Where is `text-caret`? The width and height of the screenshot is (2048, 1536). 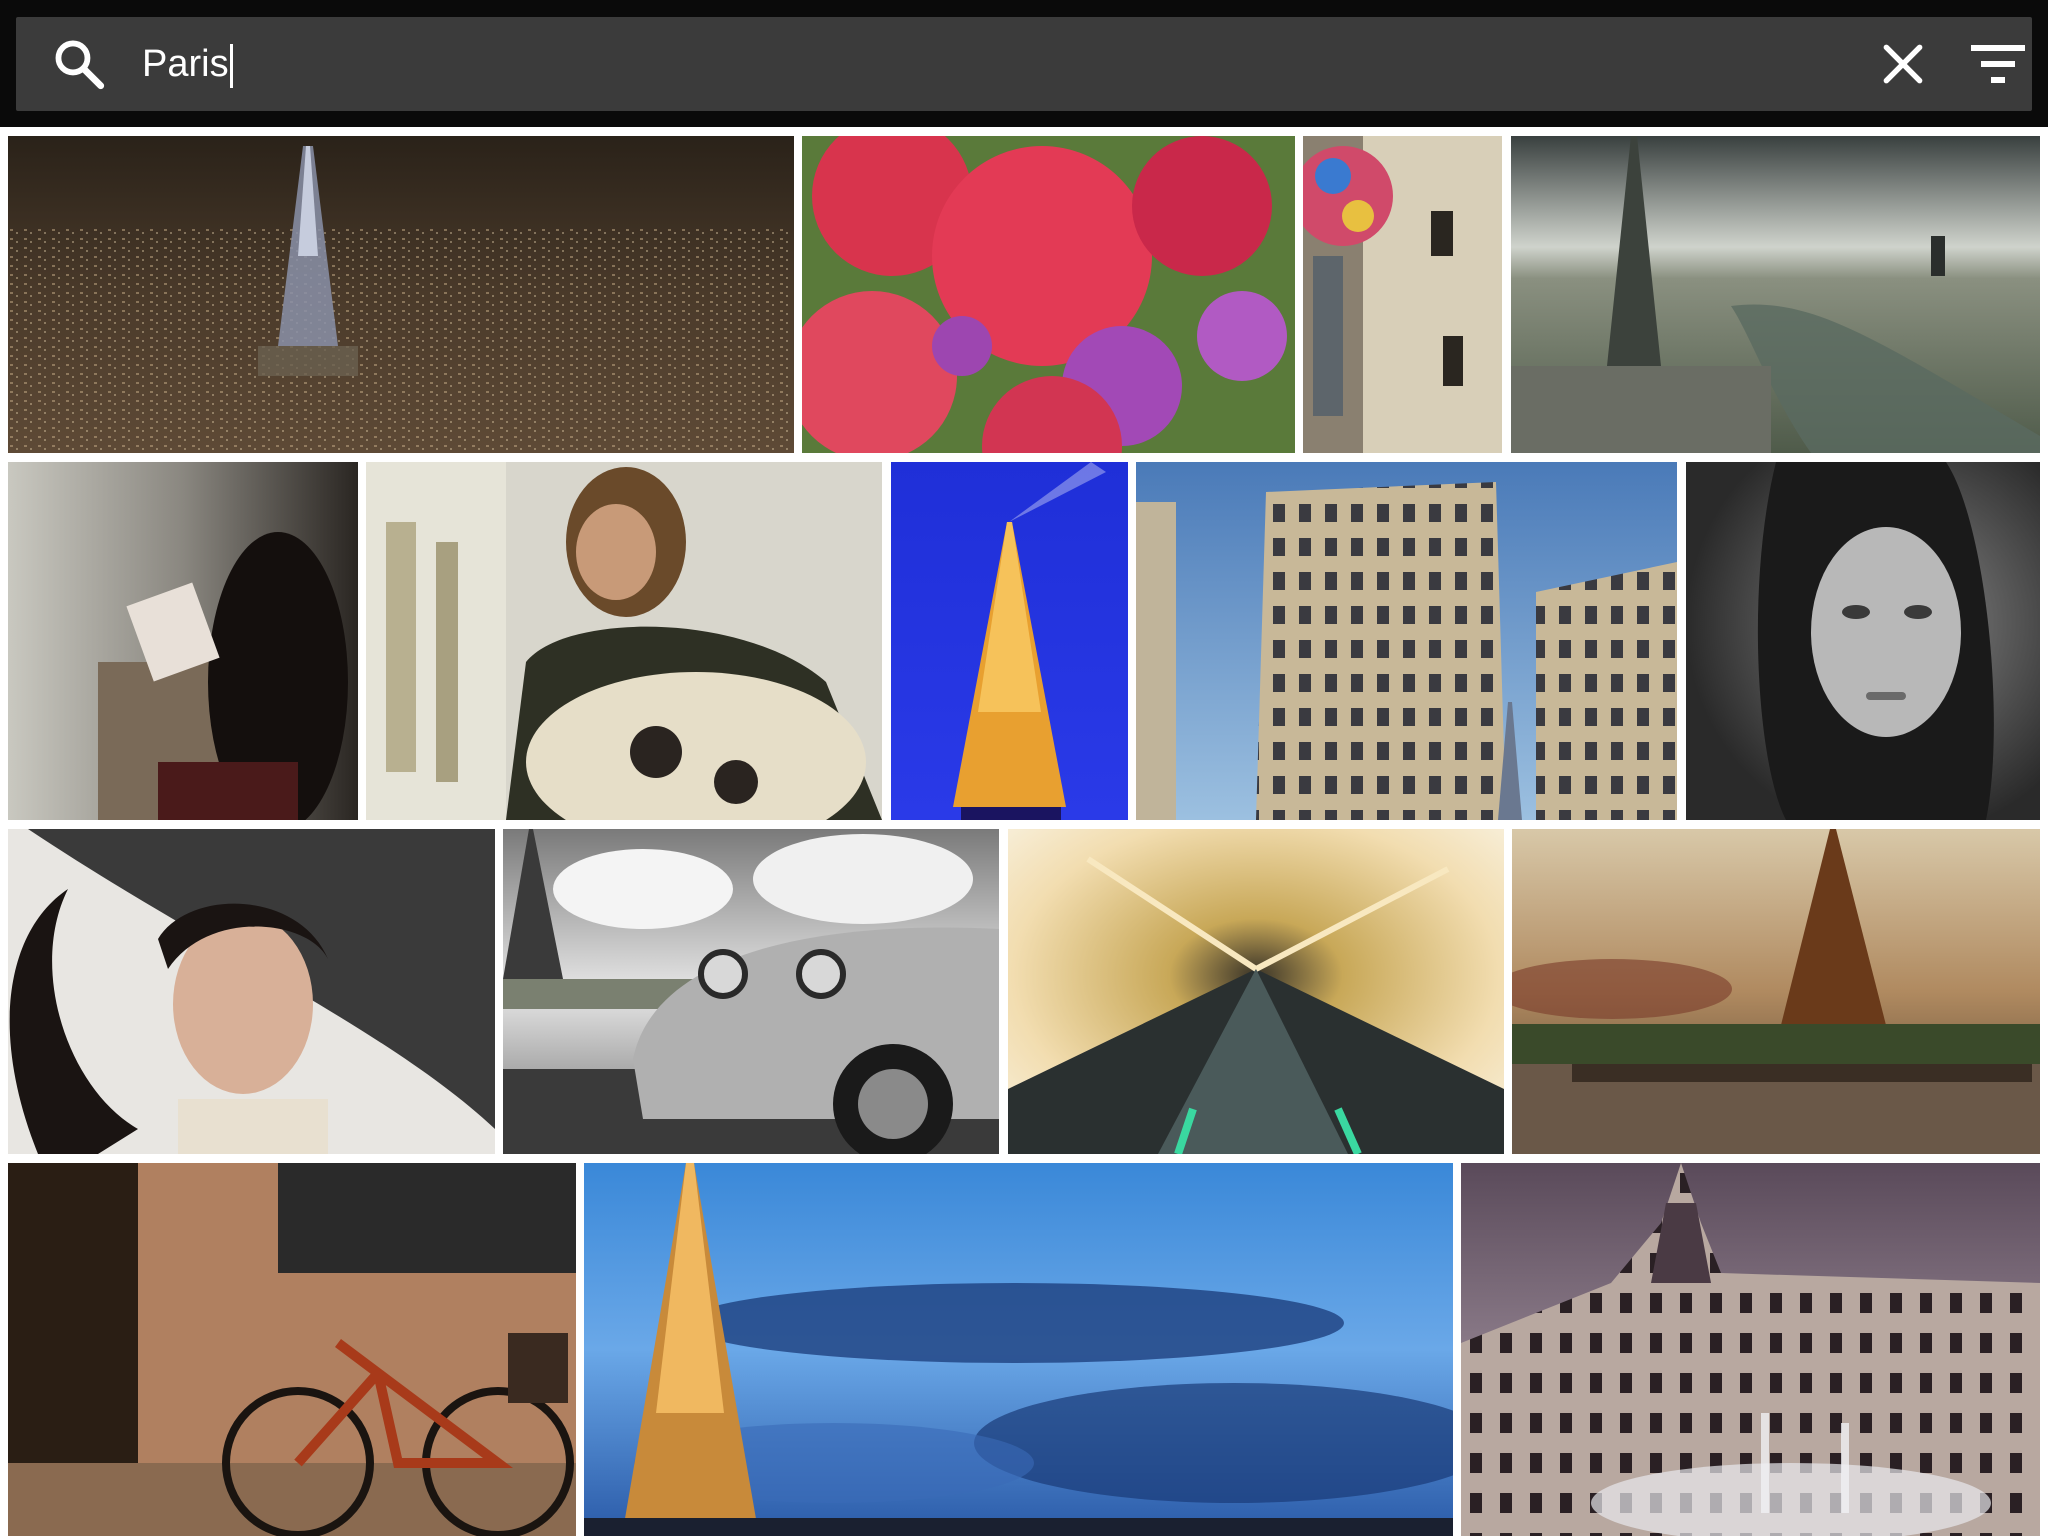 text-caret is located at coordinates (231, 65).